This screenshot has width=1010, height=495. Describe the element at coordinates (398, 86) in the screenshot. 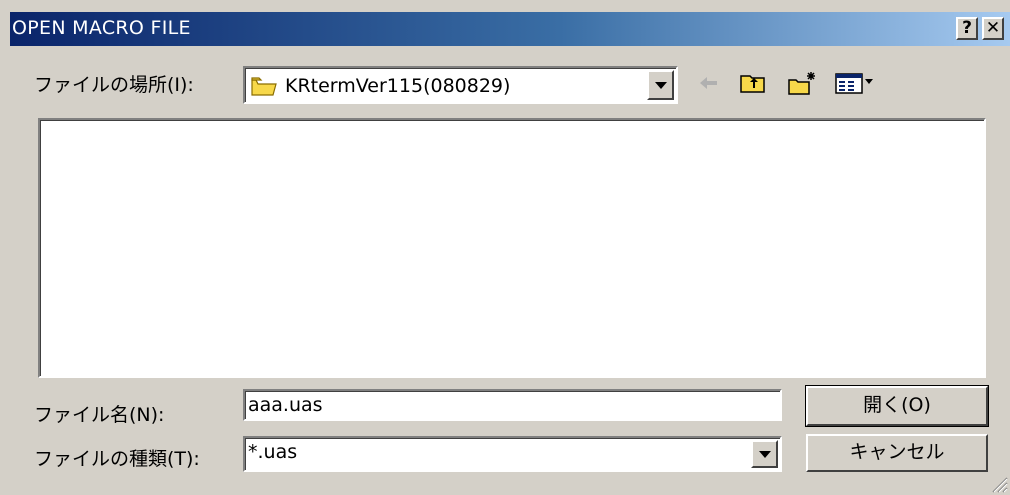

I see `look-in-value: KRtermVer115(080829)` at that location.